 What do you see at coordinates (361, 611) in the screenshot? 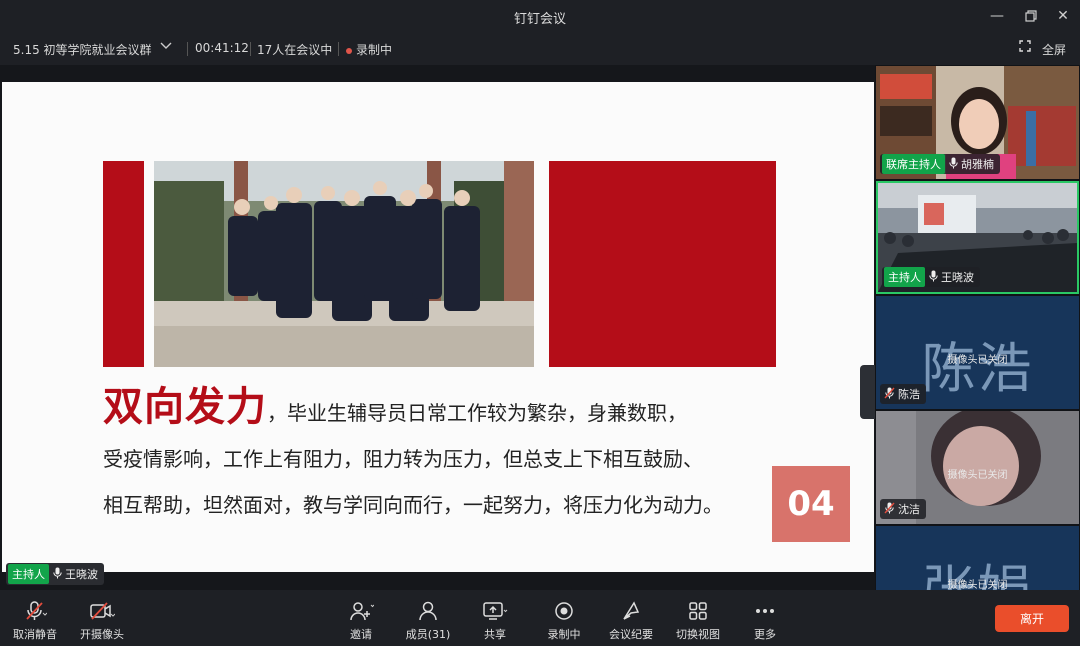
I see `add-user-icon` at bounding box center [361, 611].